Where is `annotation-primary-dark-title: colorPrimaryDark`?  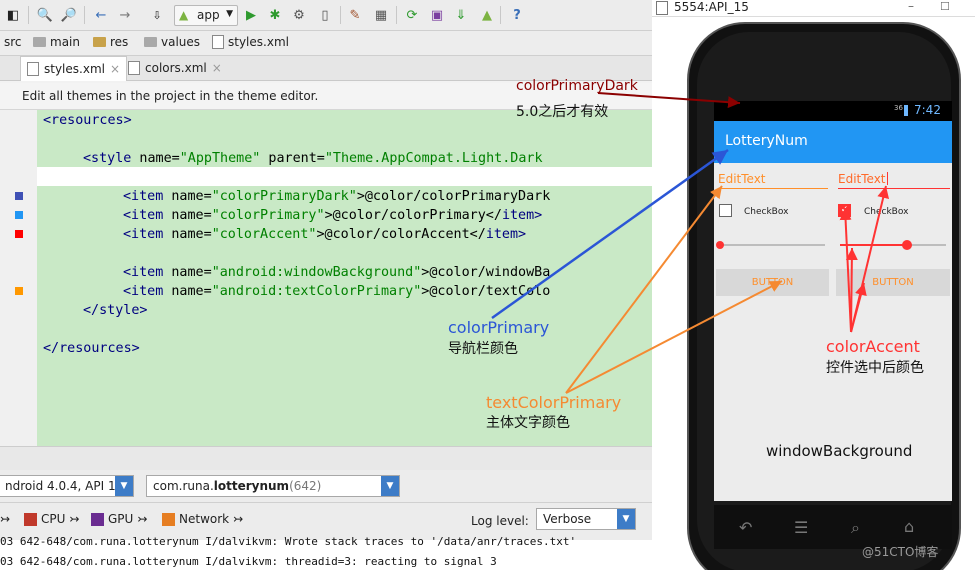 annotation-primary-dark-title: colorPrimaryDark is located at coordinates (577, 86).